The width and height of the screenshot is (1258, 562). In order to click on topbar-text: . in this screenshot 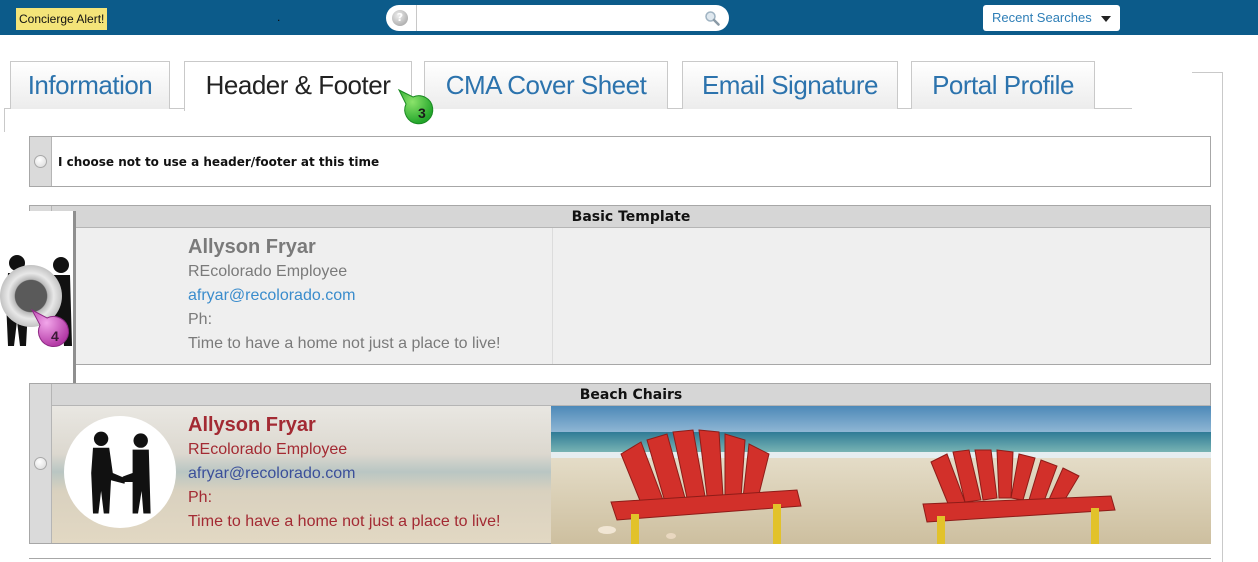, I will do `click(279, 17)`.